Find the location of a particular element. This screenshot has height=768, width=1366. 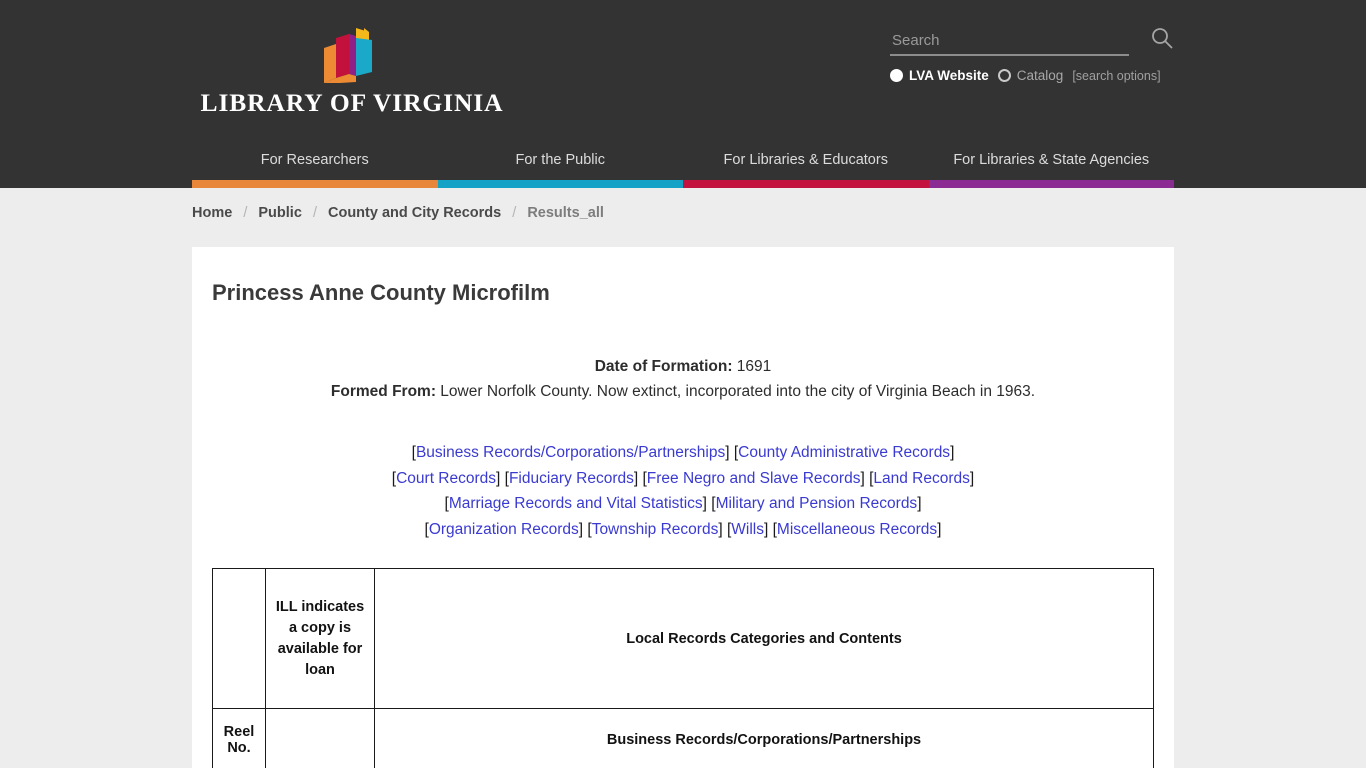

nav-accent-cyan is located at coordinates (560, 184).